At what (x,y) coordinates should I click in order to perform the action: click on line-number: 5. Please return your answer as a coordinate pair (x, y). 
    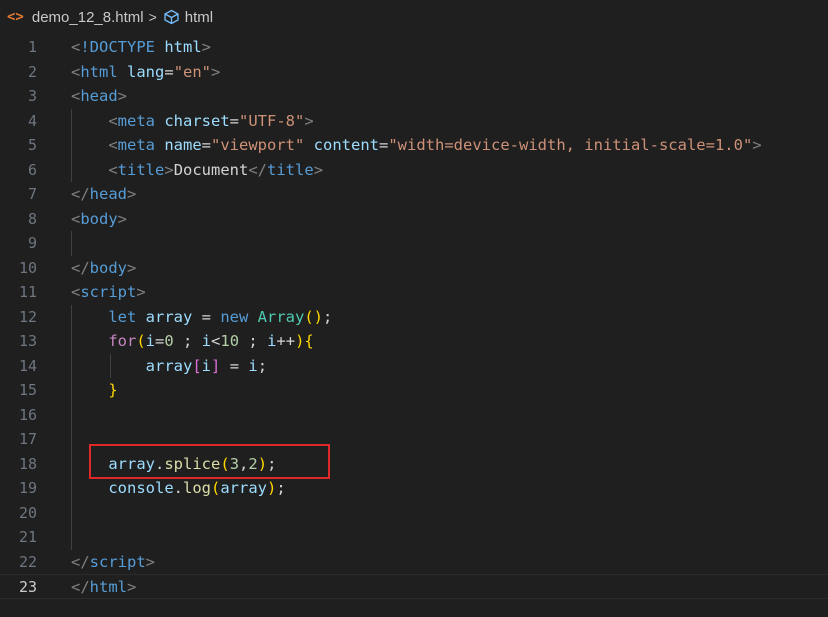
    Looking at the image, I should click on (32, 145).